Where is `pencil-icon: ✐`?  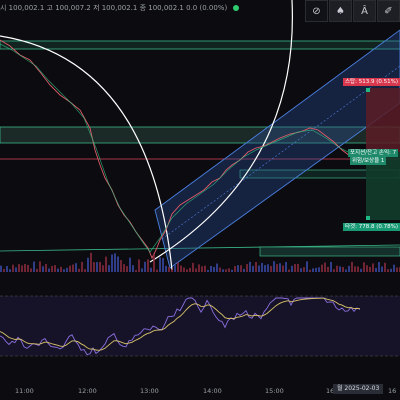
pencil-icon: ✐ is located at coordinates (388, 11).